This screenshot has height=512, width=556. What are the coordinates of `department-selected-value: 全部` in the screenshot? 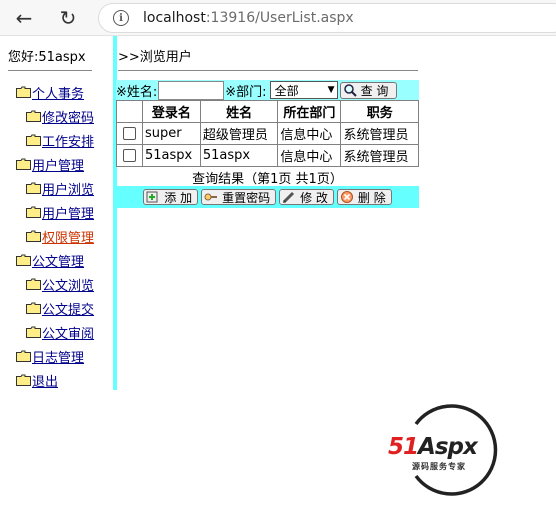 It's located at (286, 90).